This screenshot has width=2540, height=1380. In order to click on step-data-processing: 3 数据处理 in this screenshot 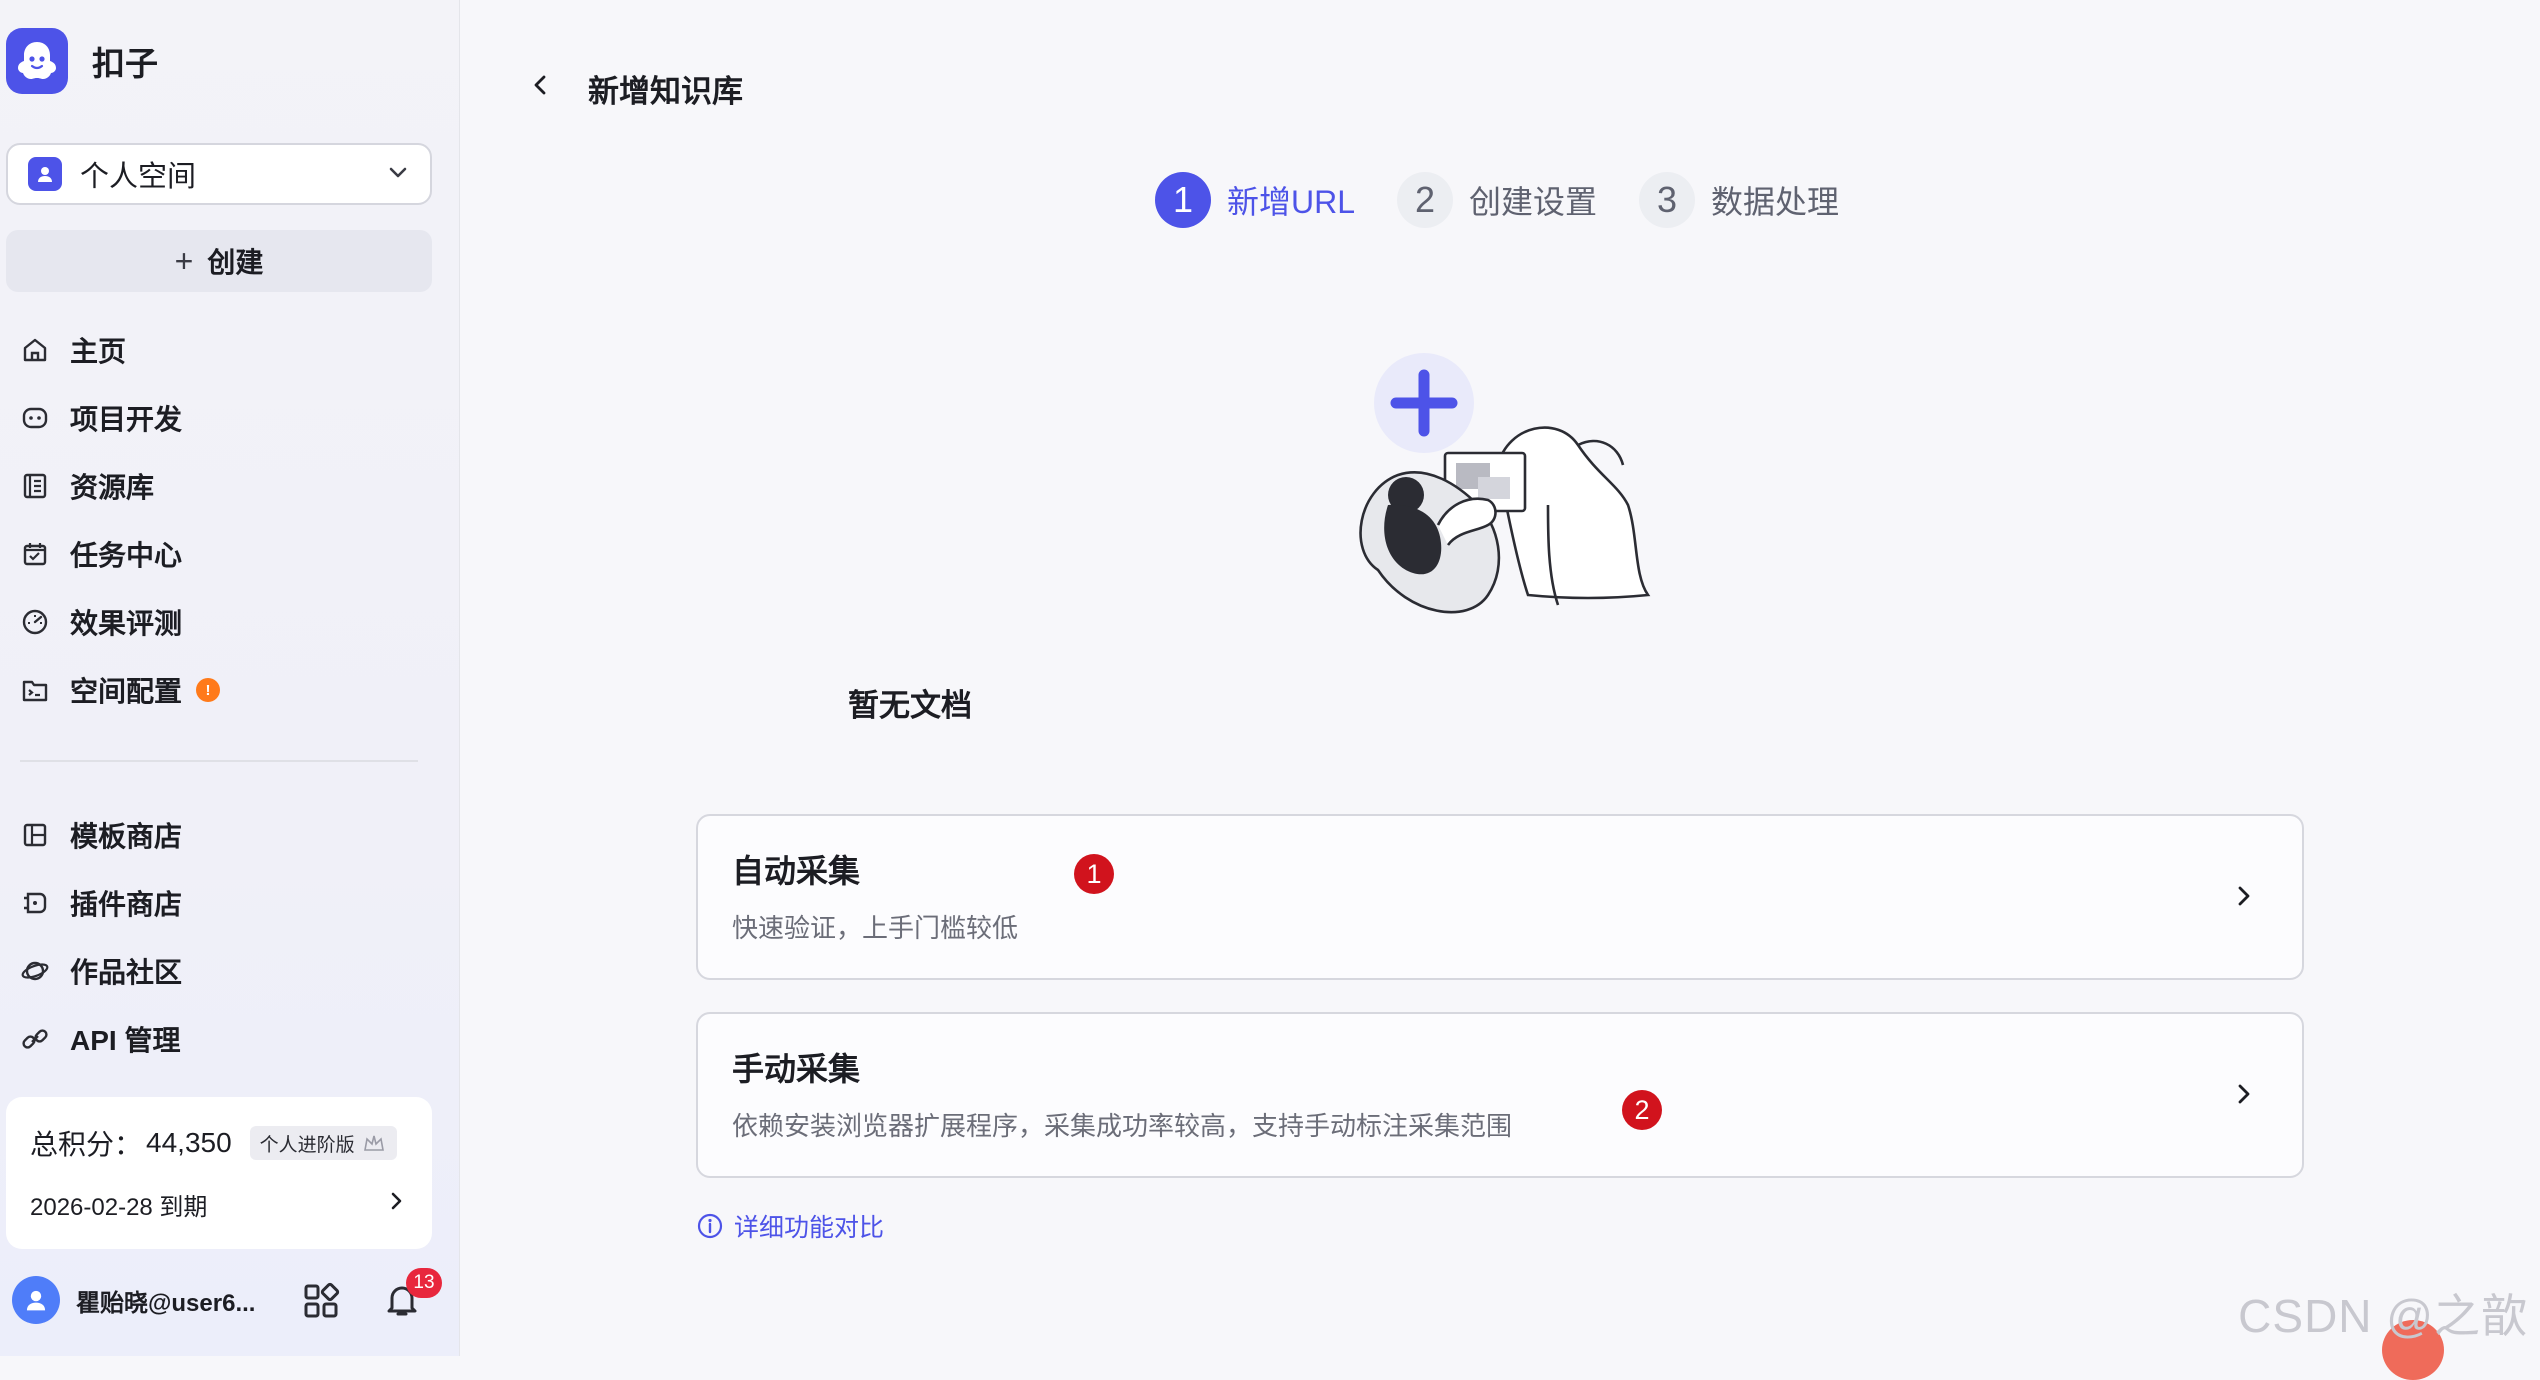, I will do `click(1739, 200)`.